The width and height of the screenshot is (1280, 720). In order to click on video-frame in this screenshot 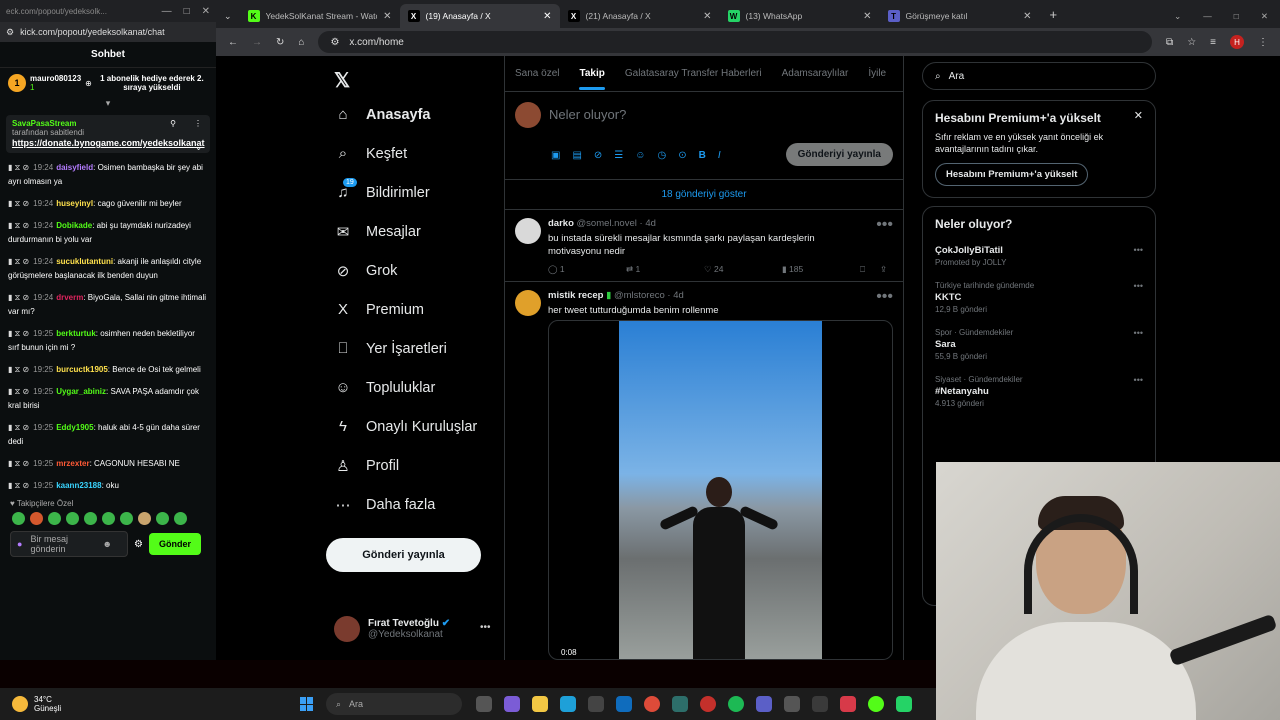, I will do `click(720, 490)`.